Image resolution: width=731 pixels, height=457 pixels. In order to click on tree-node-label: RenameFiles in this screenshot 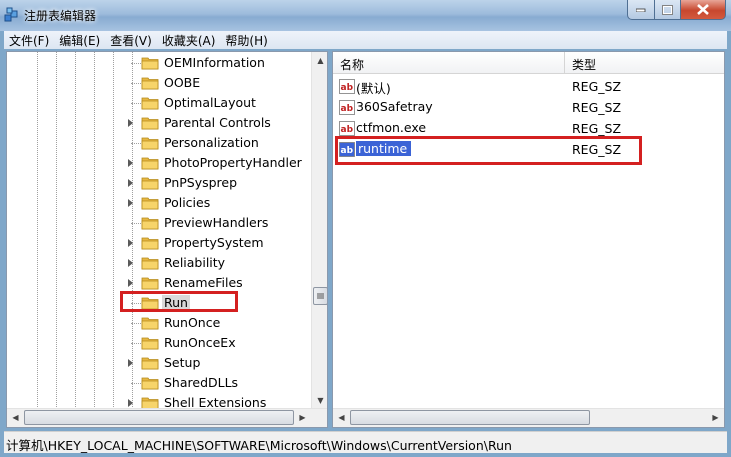, I will do `click(203, 282)`.